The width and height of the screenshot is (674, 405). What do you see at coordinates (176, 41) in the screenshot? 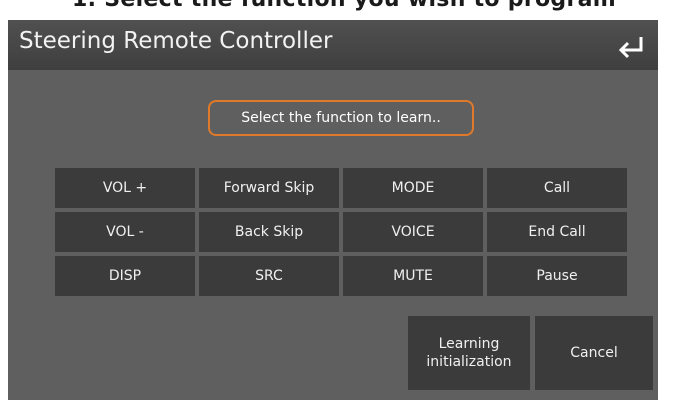
I see `page-title: Steering Remote Controller` at bounding box center [176, 41].